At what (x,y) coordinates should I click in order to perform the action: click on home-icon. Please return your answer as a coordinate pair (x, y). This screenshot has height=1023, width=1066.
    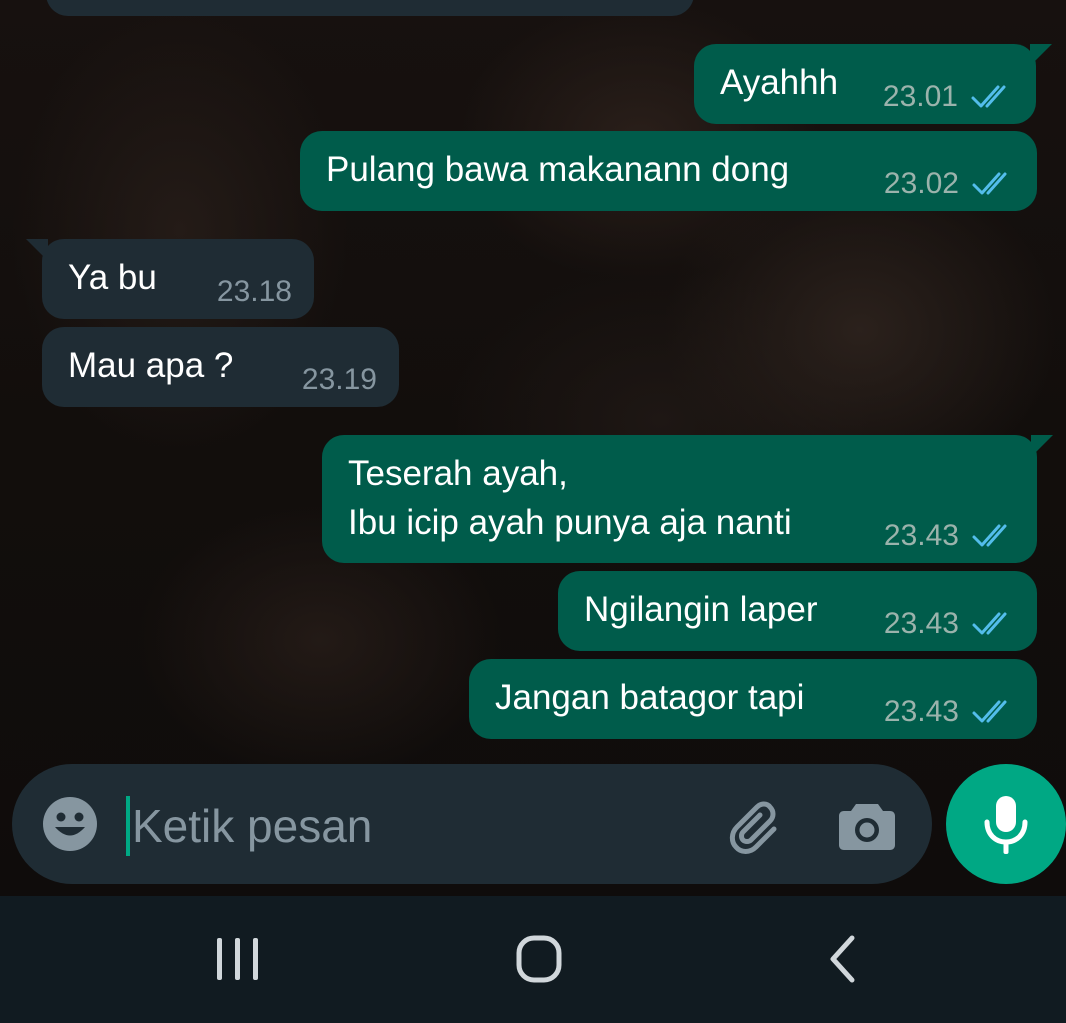
    Looking at the image, I should click on (539, 959).